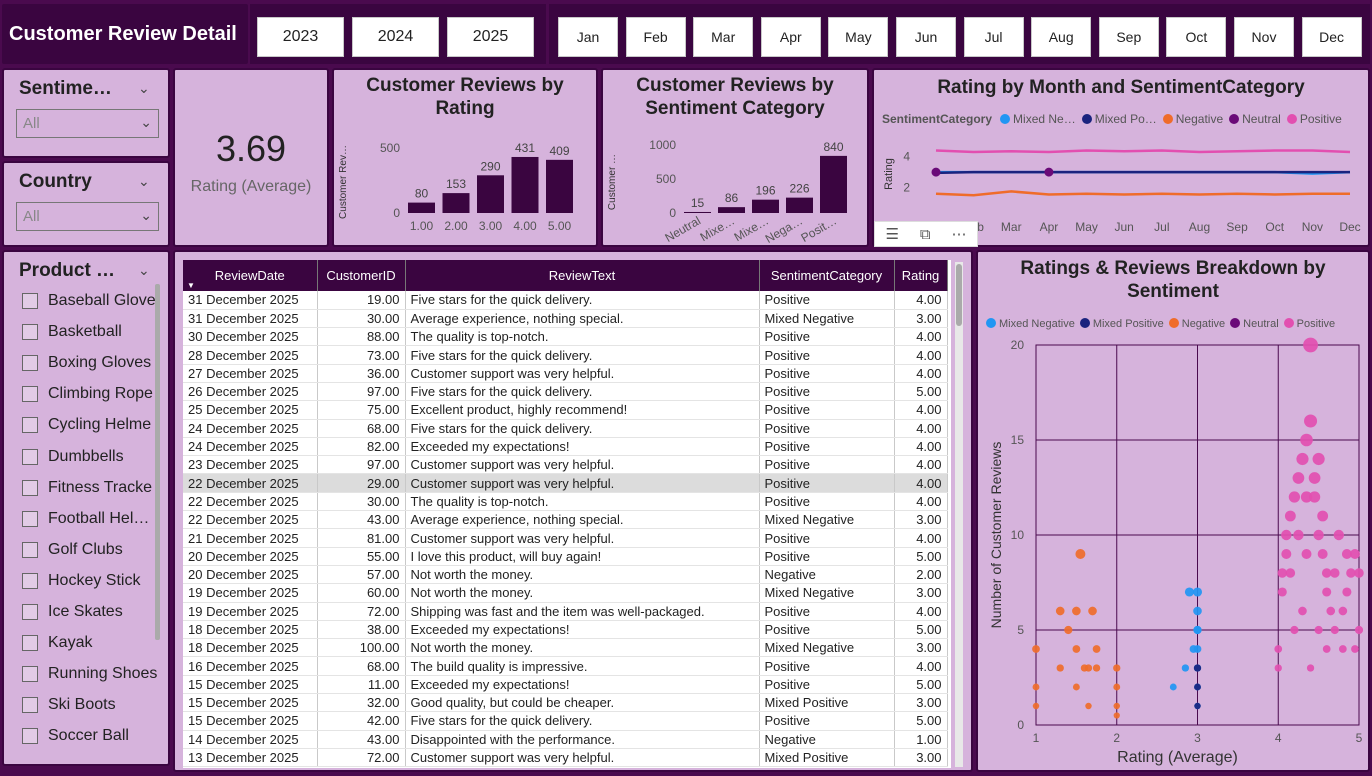  I want to click on month-button-oct: Oct, so click(1196, 37).